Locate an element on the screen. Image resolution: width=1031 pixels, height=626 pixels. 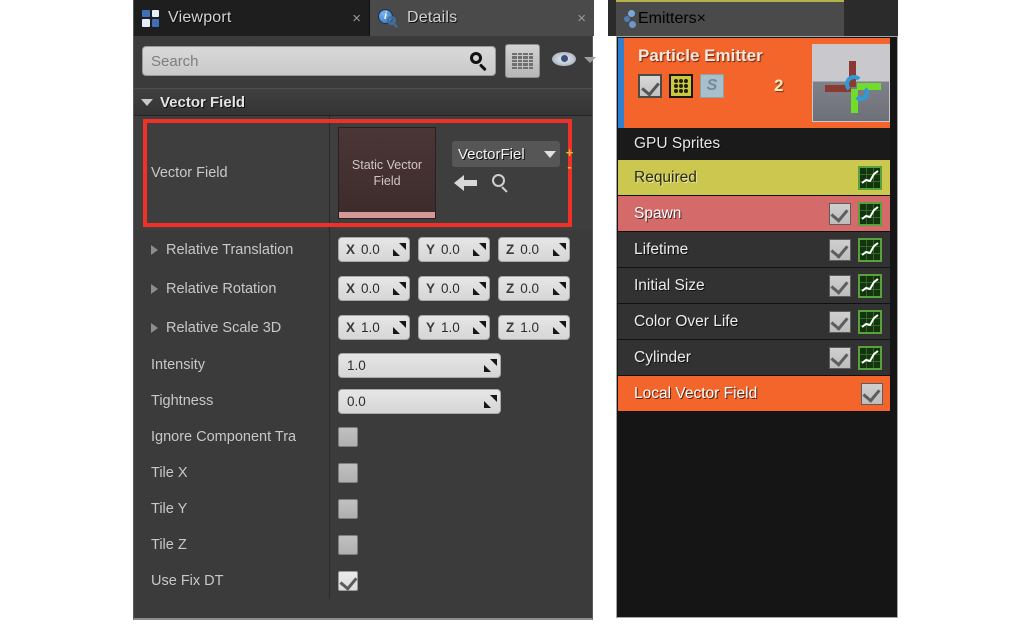
axis-label: Z is located at coordinates (510, 288).